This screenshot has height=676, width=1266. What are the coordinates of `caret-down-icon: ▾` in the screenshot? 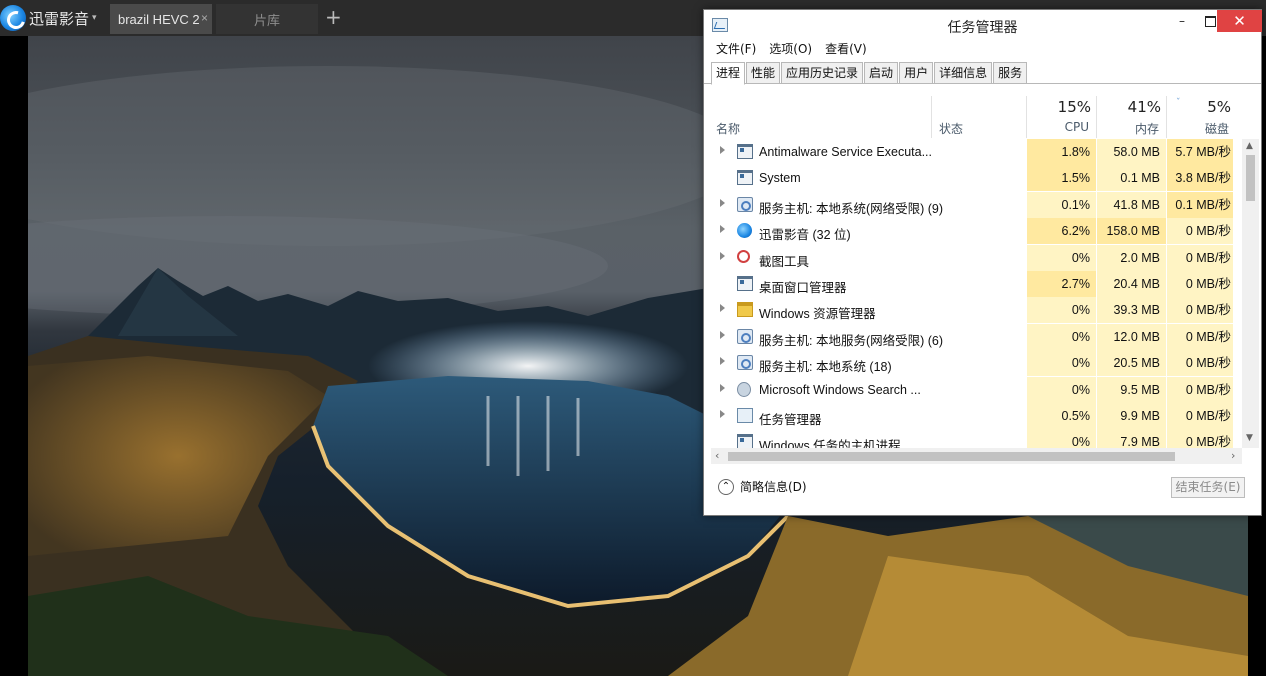 It's located at (94, 18).